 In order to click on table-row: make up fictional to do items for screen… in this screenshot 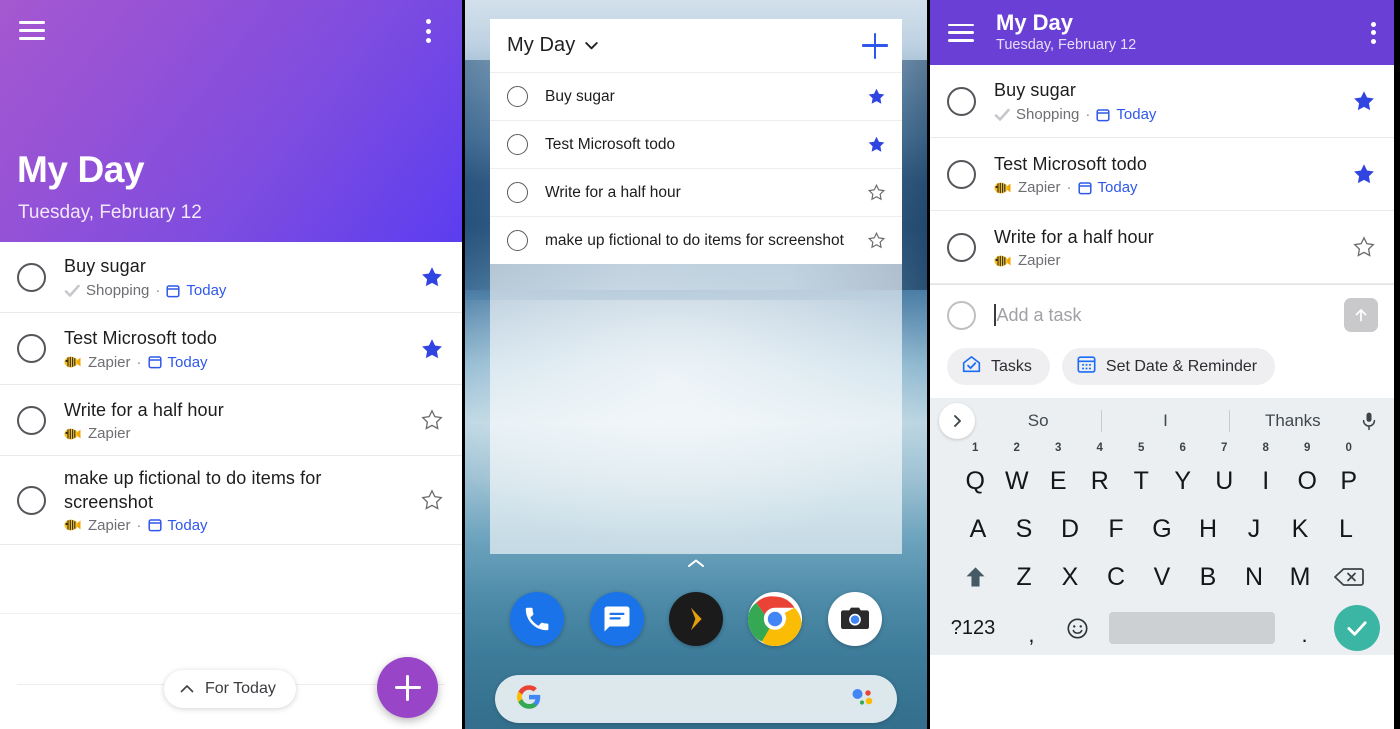, I will do `click(231, 500)`.